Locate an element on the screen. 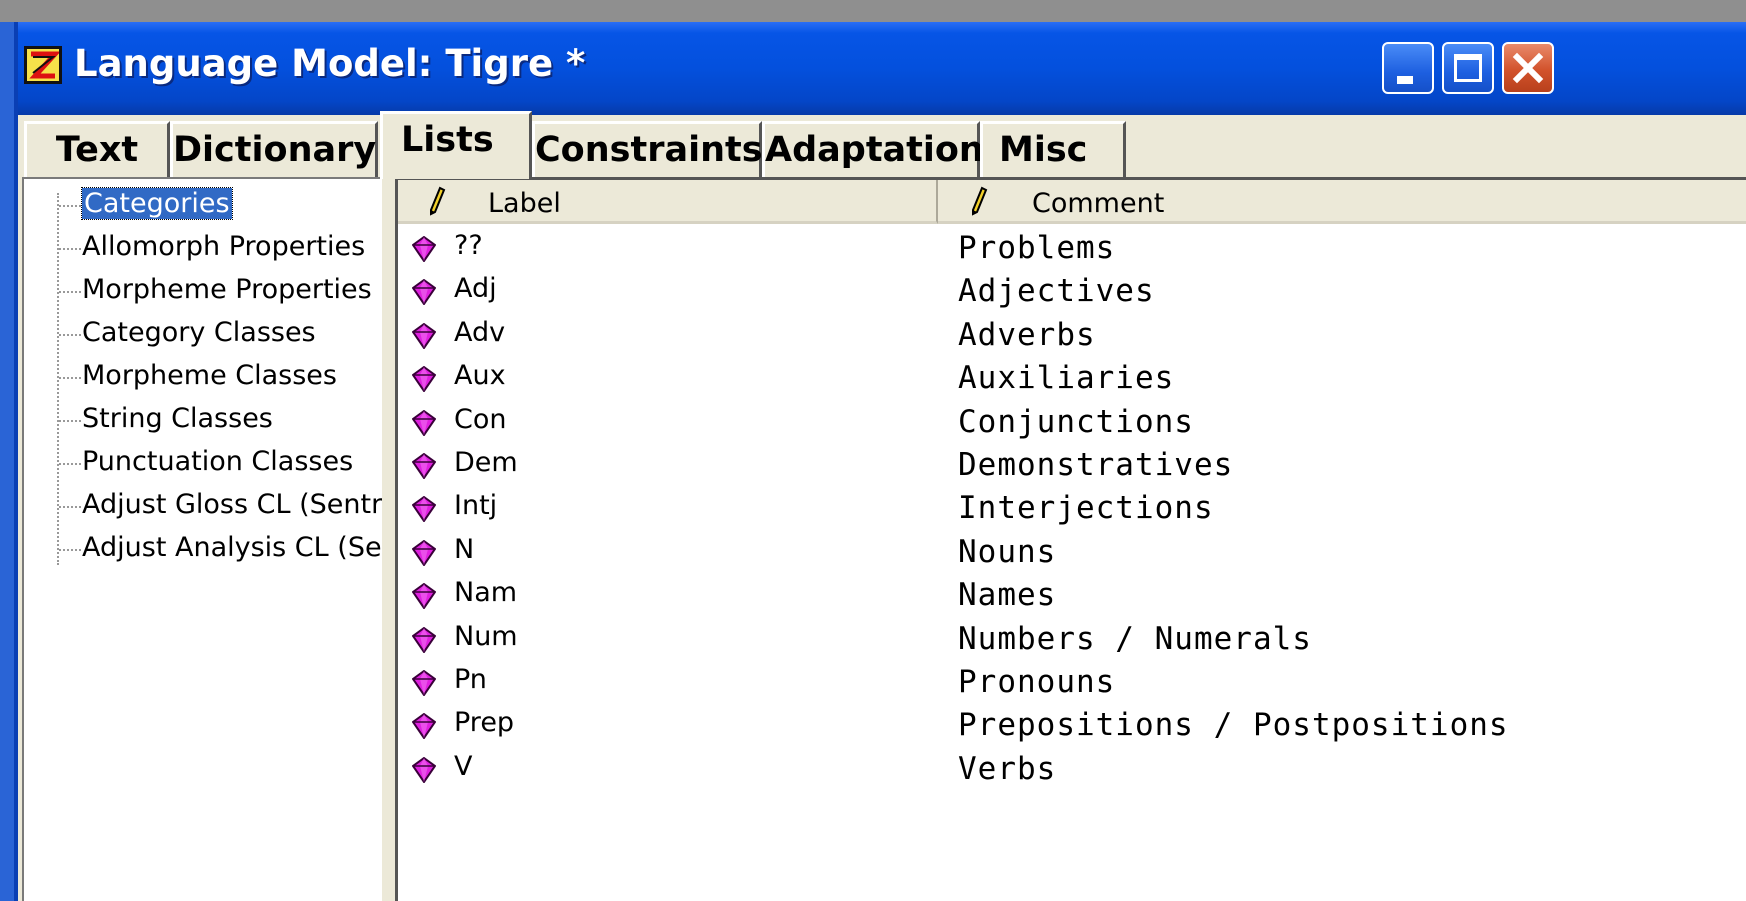 The width and height of the screenshot is (1746, 901). list-row: Intj Interjections is located at coordinates (1072, 509).